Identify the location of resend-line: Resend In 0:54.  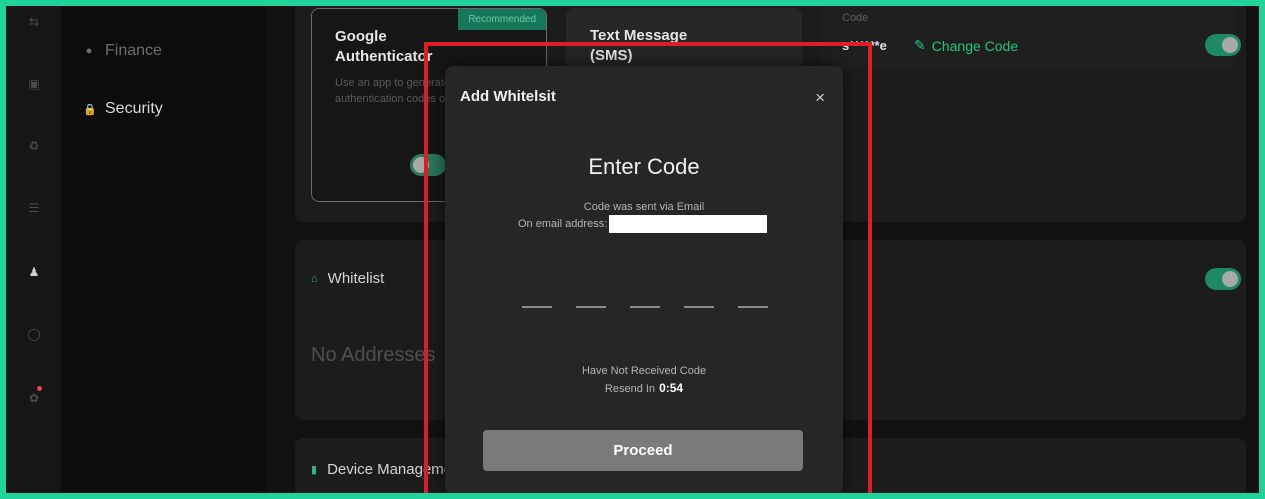
(644, 388).